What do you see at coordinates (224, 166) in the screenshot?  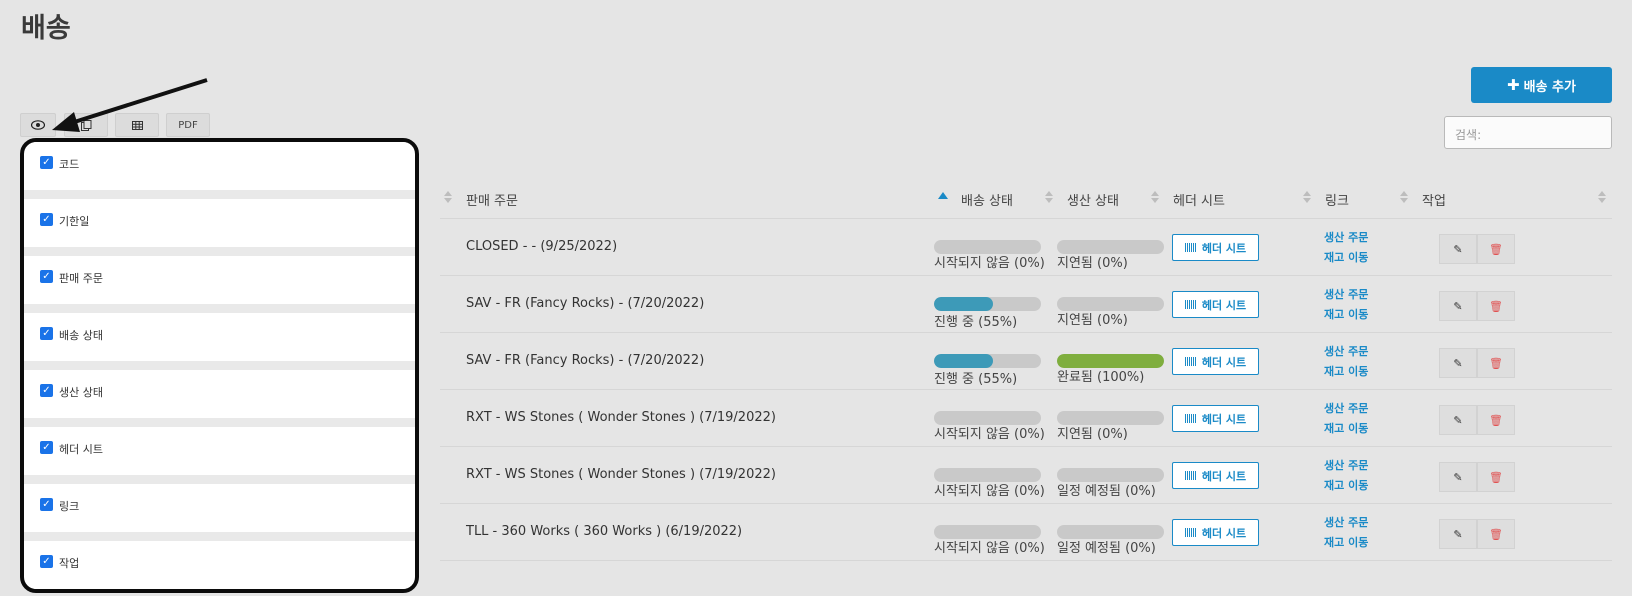 I see `column-toggle-code: ✓ 코드` at bounding box center [224, 166].